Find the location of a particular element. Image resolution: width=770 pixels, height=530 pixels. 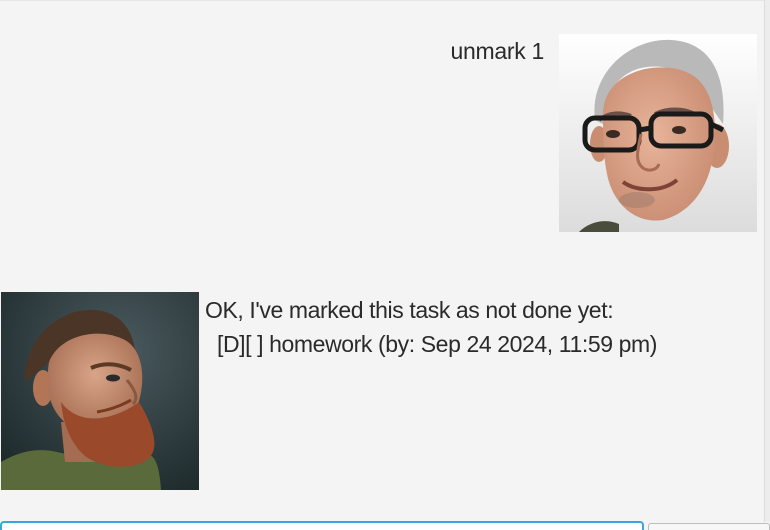

top-divider is located at coordinates (382, 0).